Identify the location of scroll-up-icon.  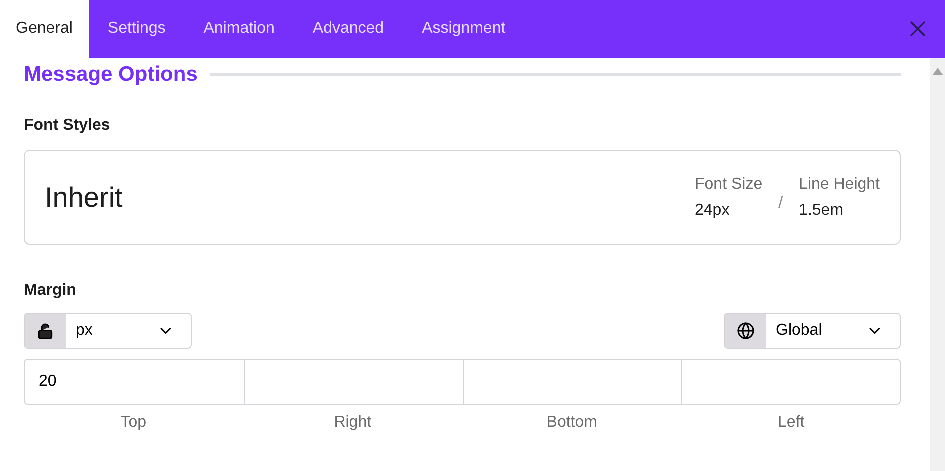
(937, 71).